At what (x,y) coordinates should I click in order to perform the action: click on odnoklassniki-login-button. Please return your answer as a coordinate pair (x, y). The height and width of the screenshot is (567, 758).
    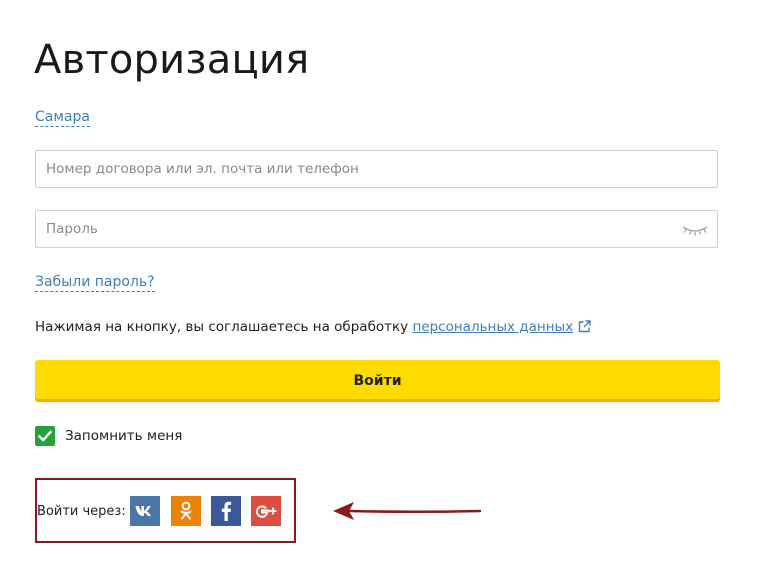
    Looking at the image, I should click on (186, 511).